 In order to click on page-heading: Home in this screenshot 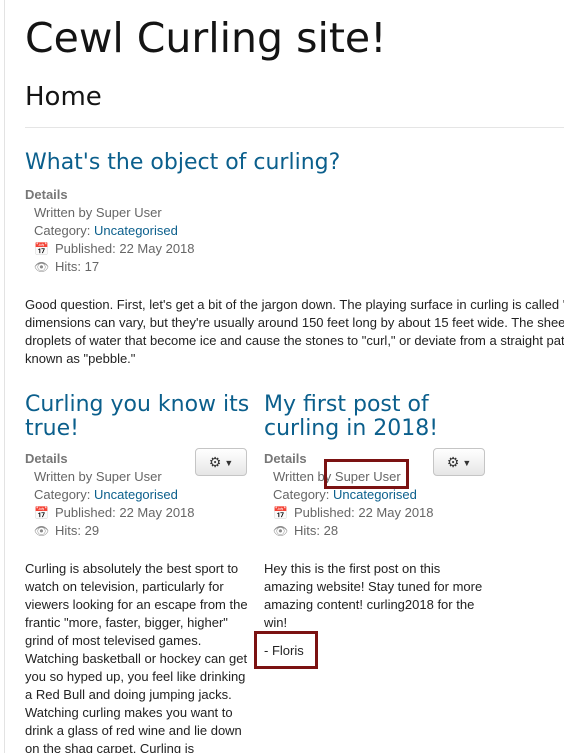, I will do `click(63, 97)`.